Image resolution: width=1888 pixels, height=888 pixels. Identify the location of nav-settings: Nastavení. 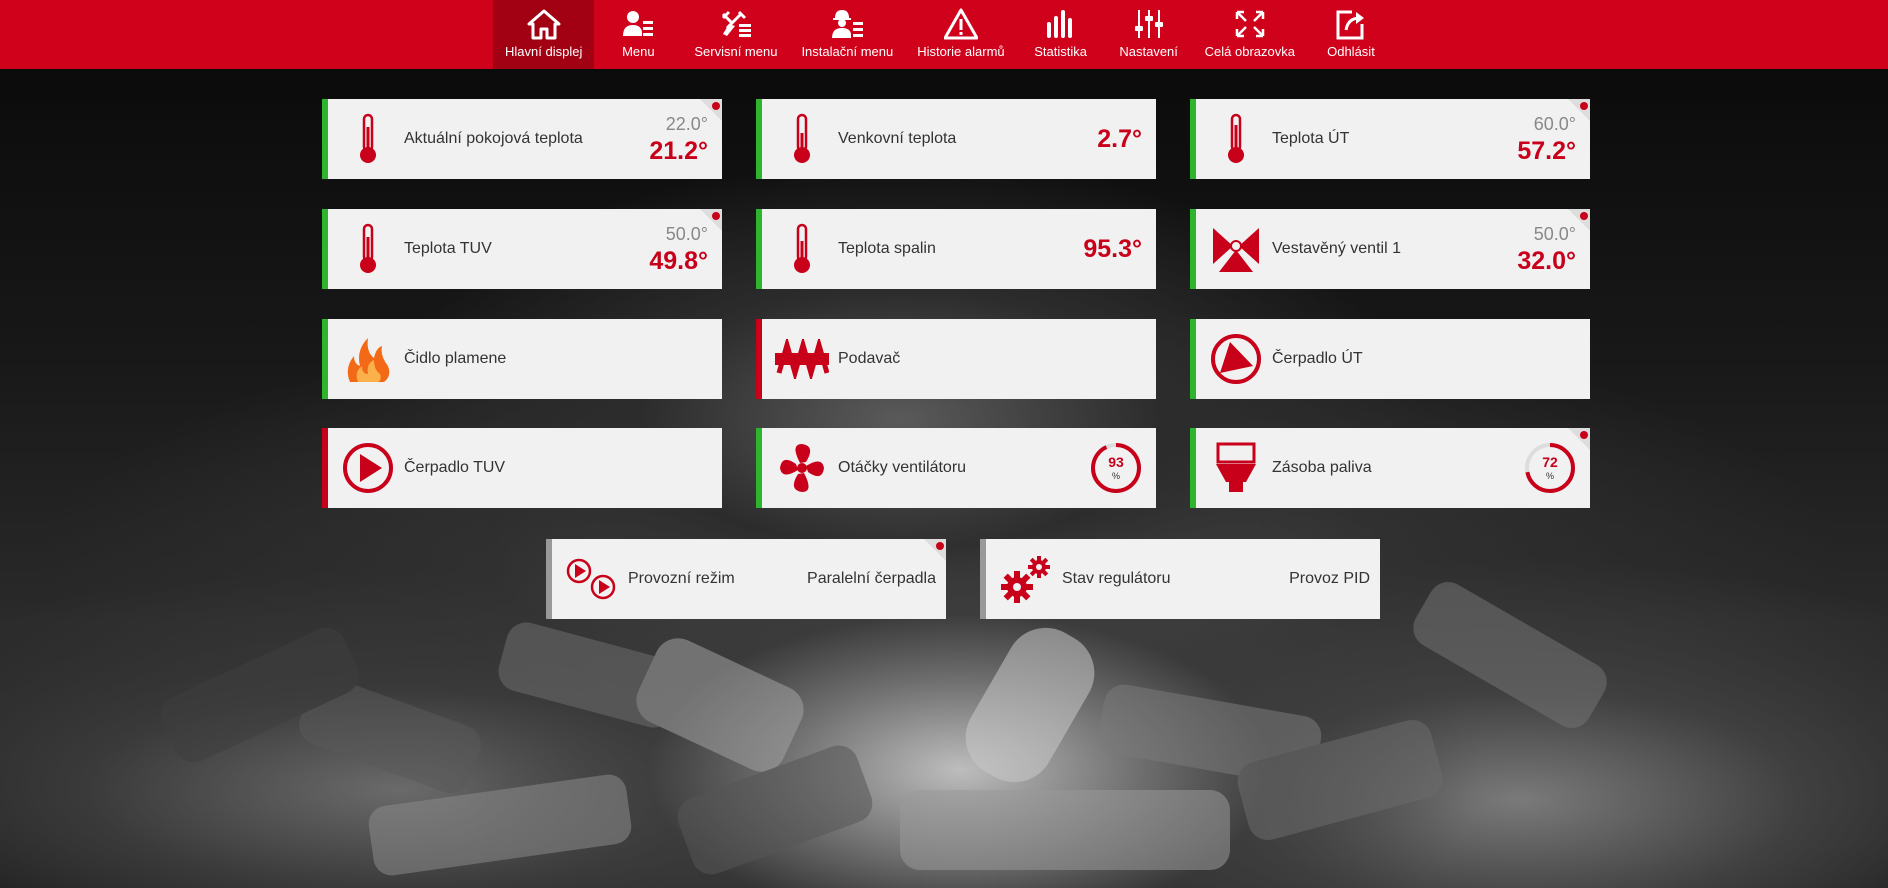
(1149, 34).